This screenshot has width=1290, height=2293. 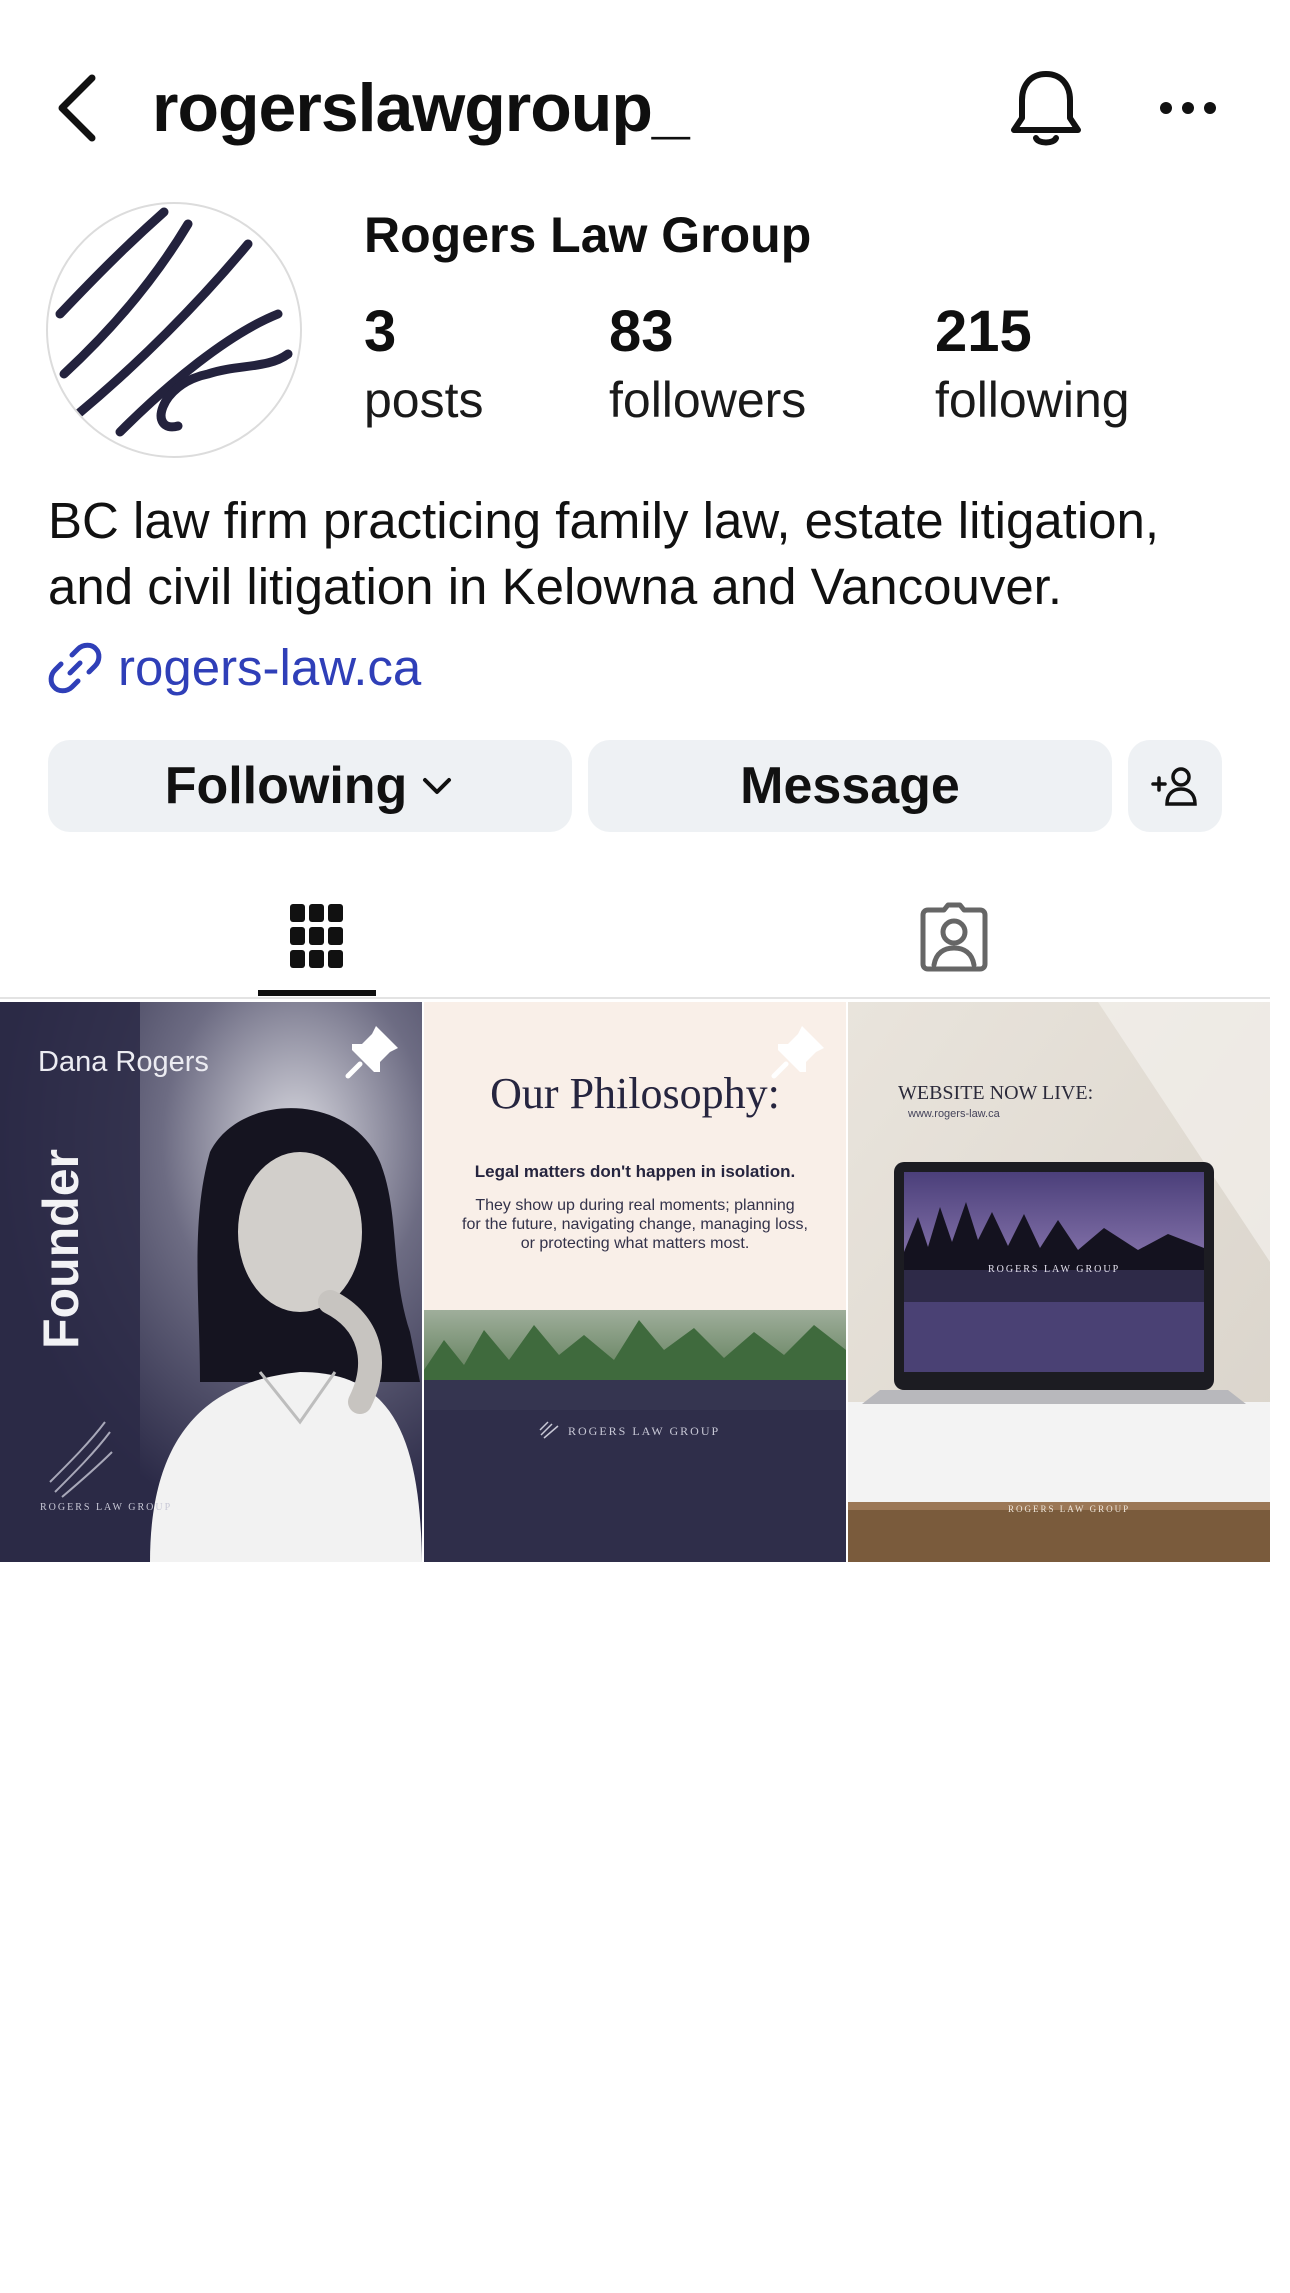 I want to click on post-body-line: or protecting what matters most., so click(x=635, y=1243).